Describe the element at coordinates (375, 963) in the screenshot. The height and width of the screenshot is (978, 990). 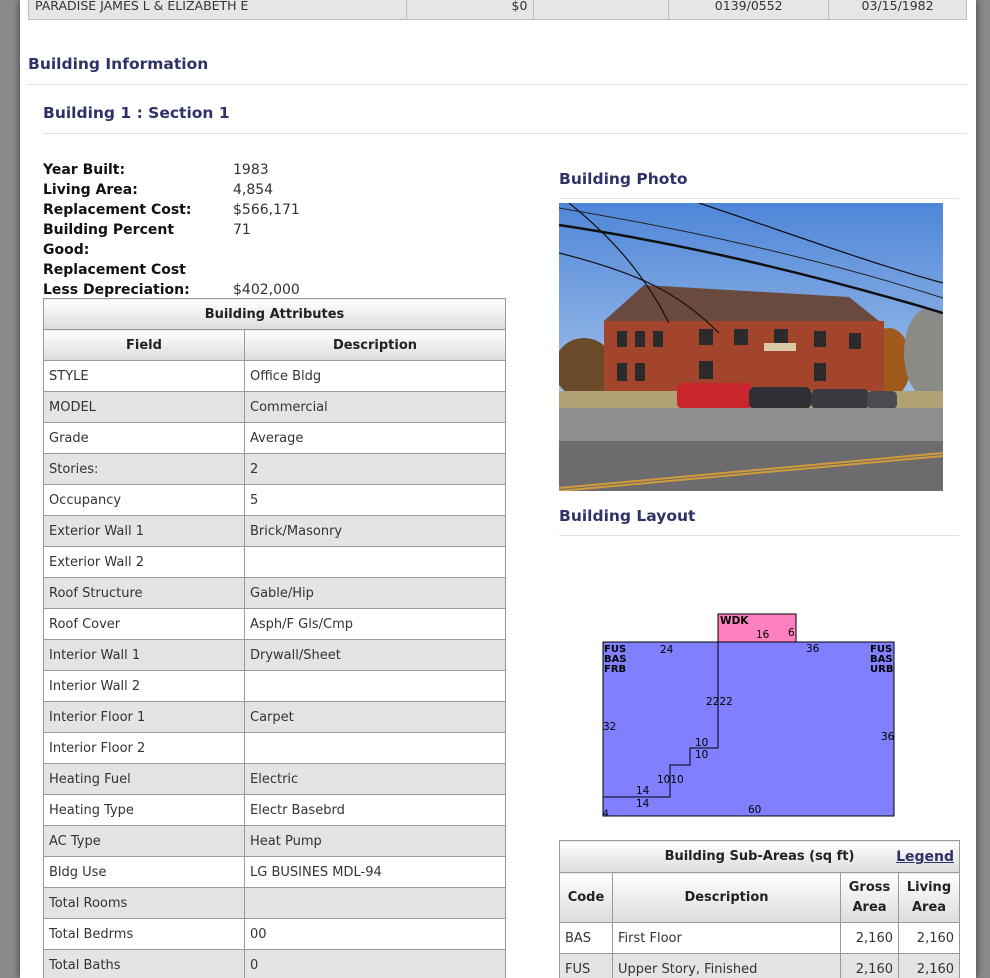
I see `attribute-description: 0` at that location.